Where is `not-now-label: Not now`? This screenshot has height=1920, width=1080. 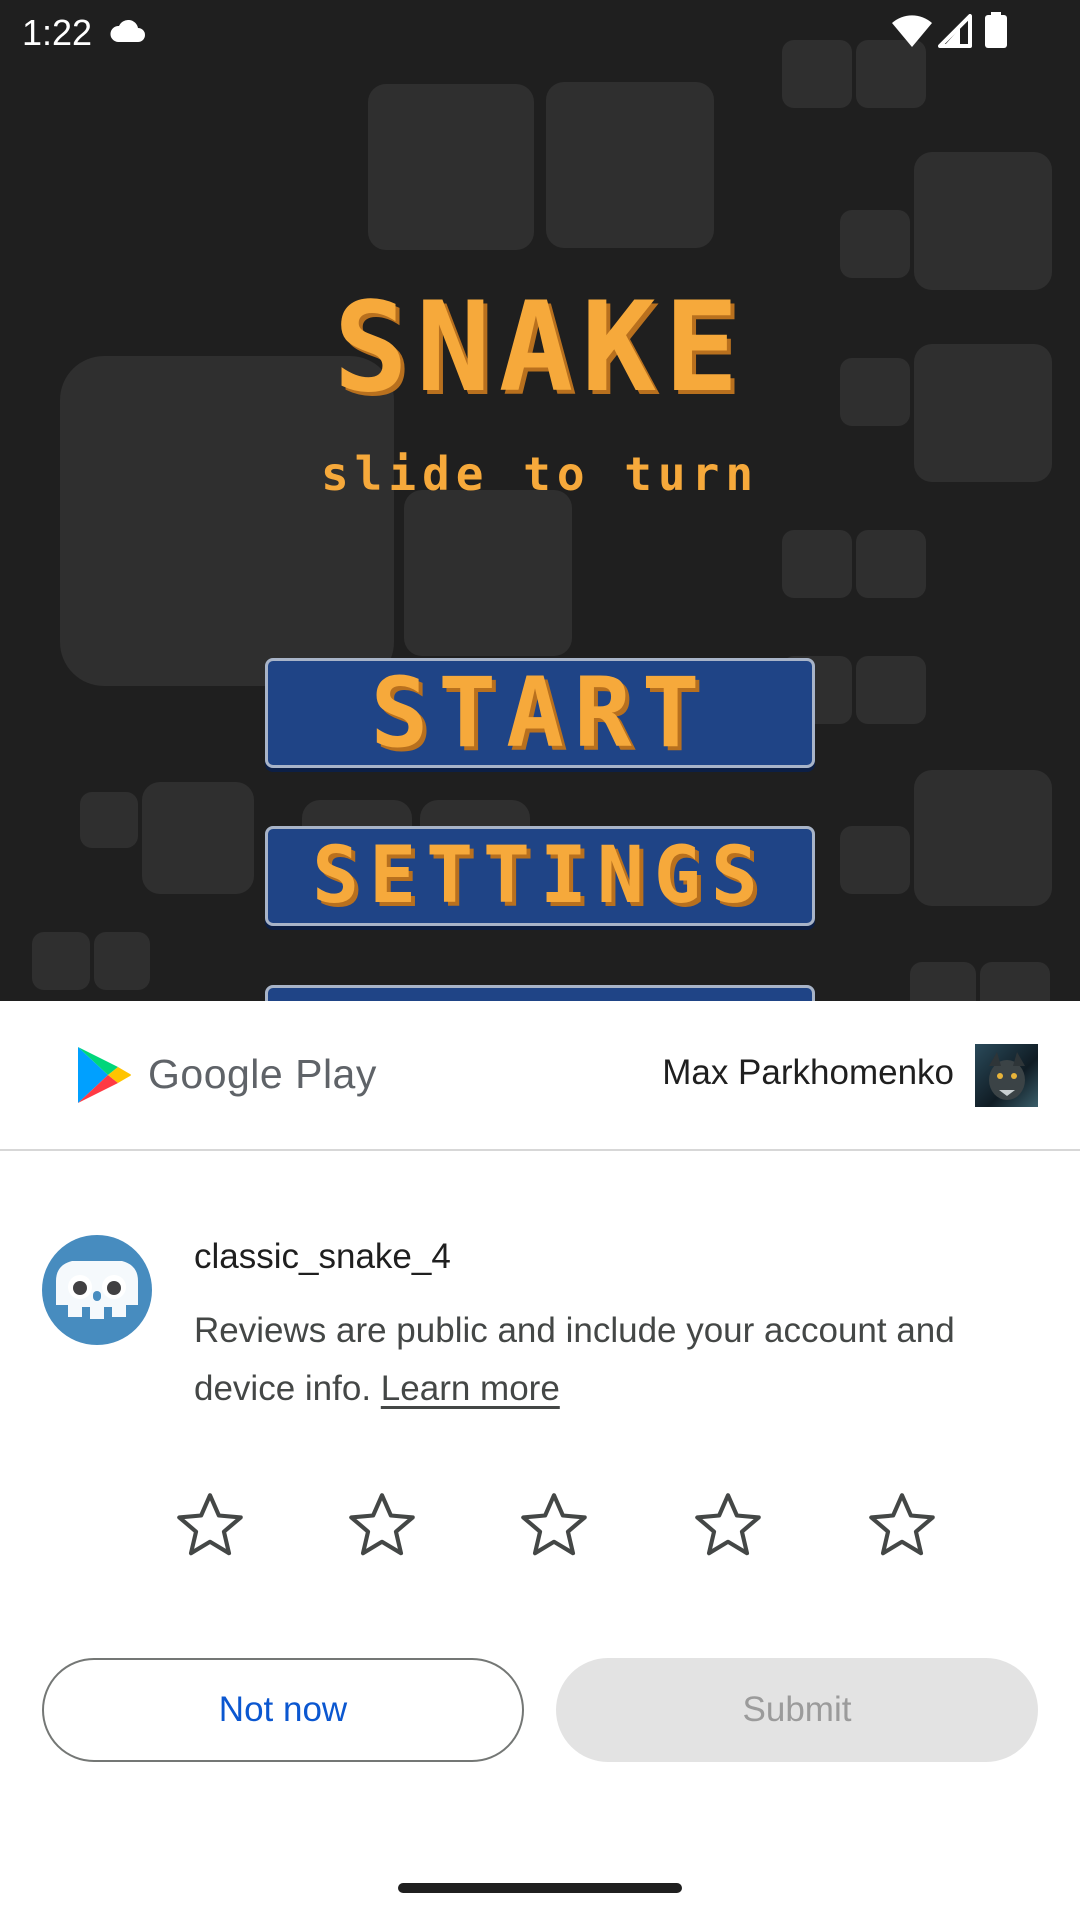 not-now-label: Not now is located at coordinates (283, 1709).